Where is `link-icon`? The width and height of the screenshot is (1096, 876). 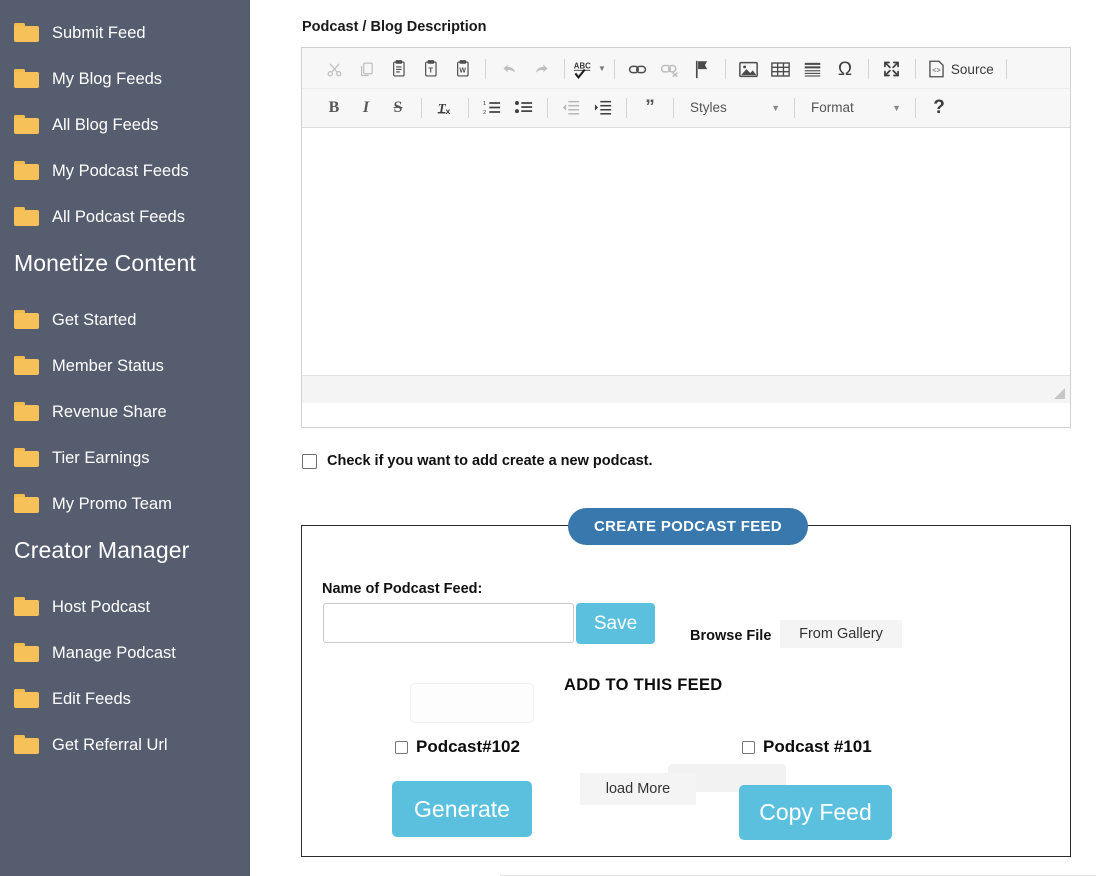
link-icon is located at coordinates (638, 69).